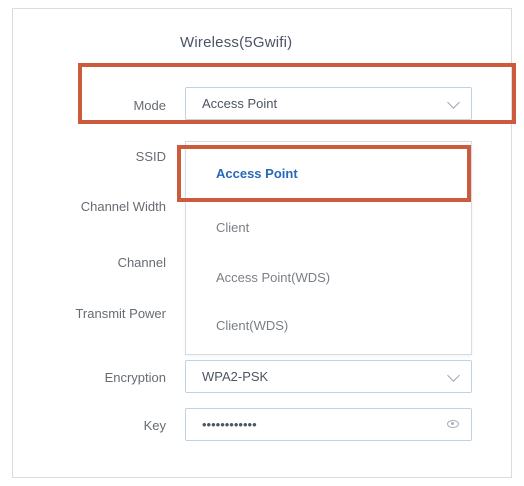 This screenshot has width=524, height=486. What do you see at coordinates (135, 377) in the screenshot?
I see `encryption-label: Encryption` at bounding box center [135, 377].